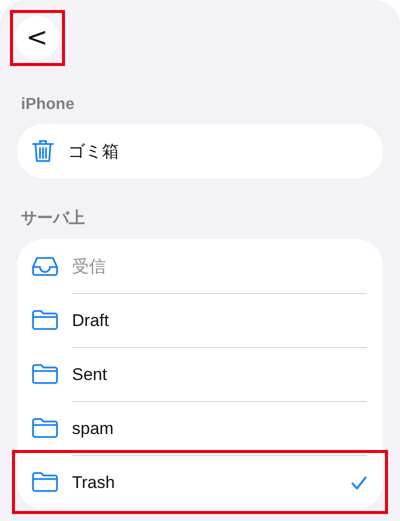  What do you see at coordinates (53, 218) in the screenshot?
I see `section-header: サーバ上` at bounding box center [53, 218].